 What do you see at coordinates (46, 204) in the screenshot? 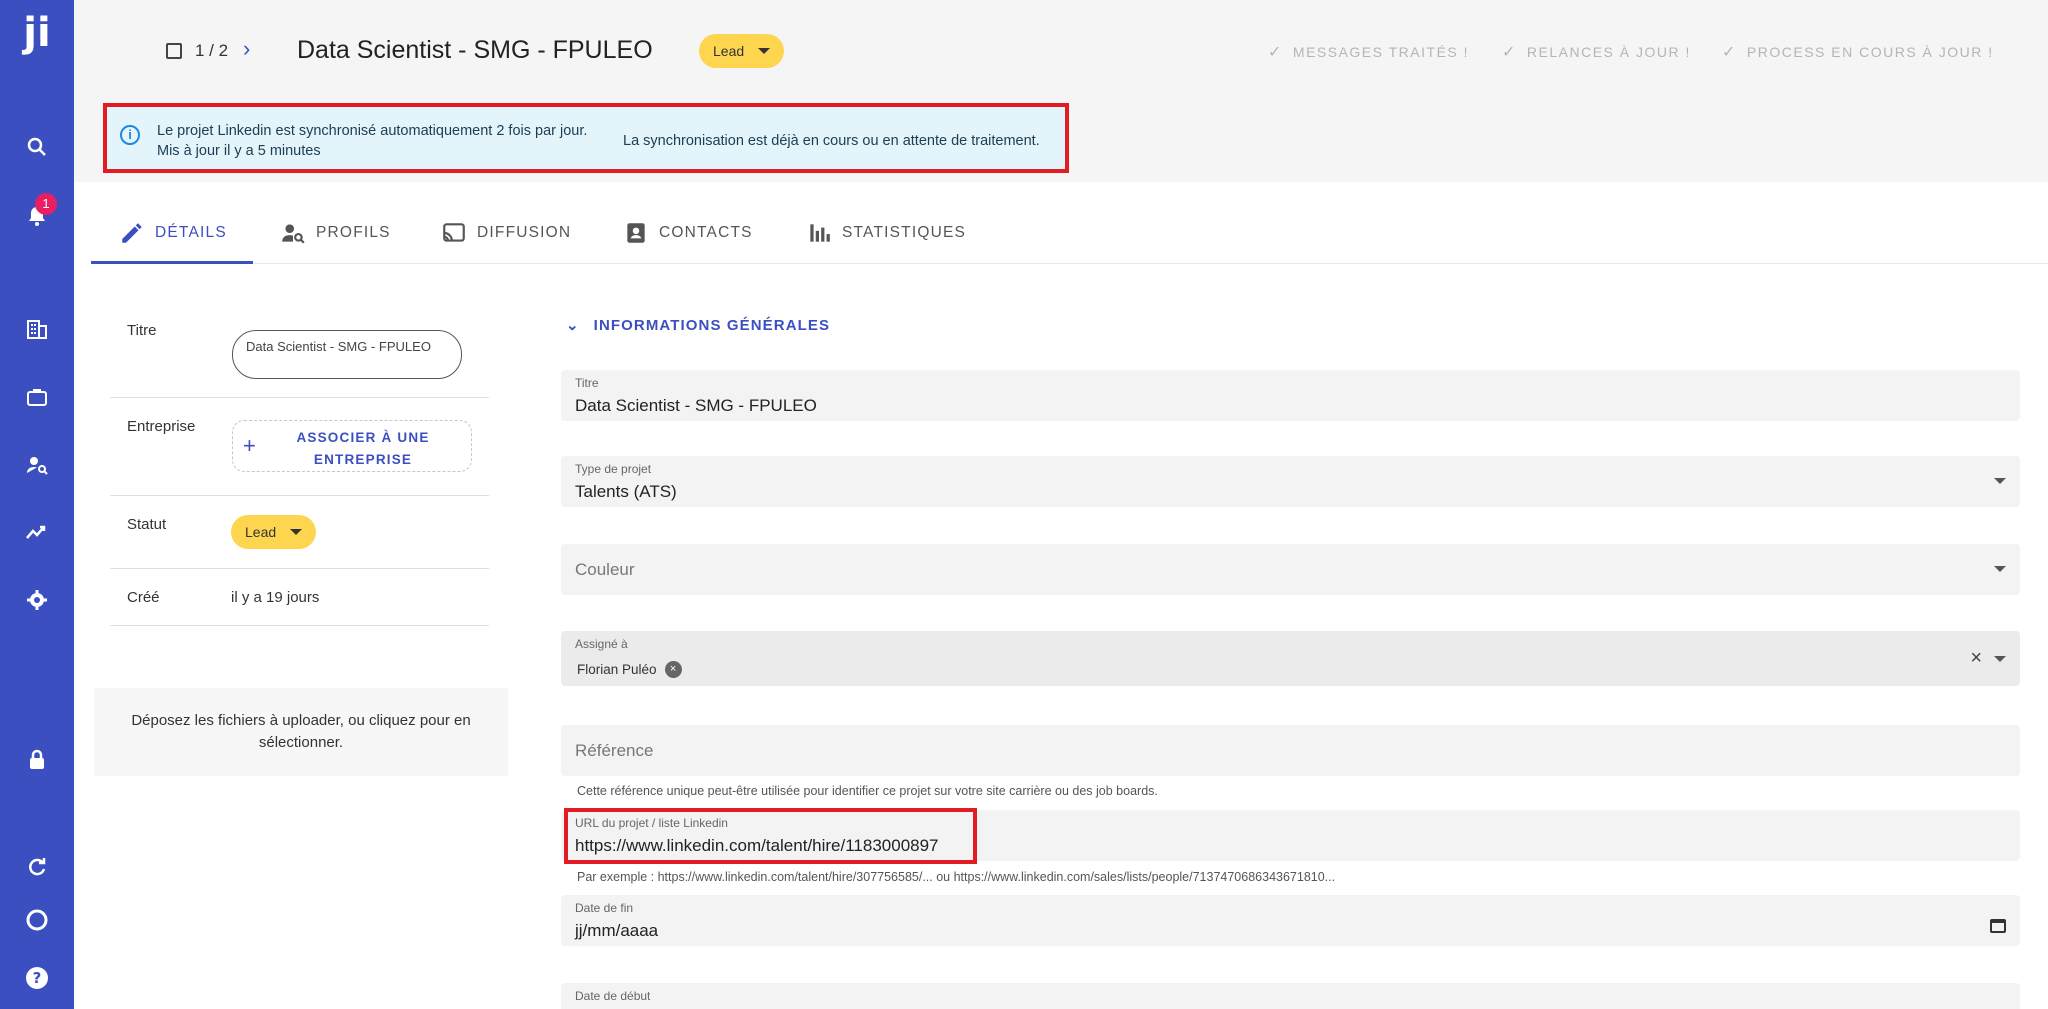
I see `notification-badge: 1` at bounding box center [46, 204].